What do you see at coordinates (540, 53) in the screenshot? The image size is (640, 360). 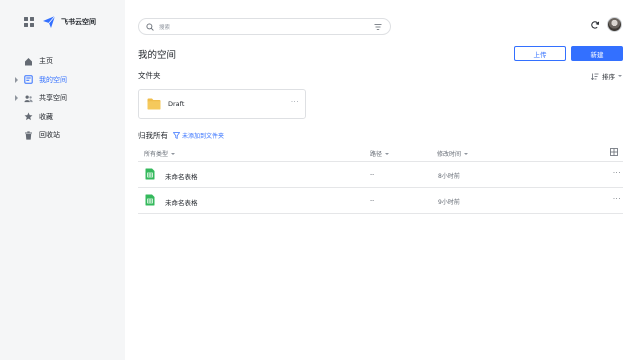 I see `upload-button: 上传` at bounding box center [540, 53].